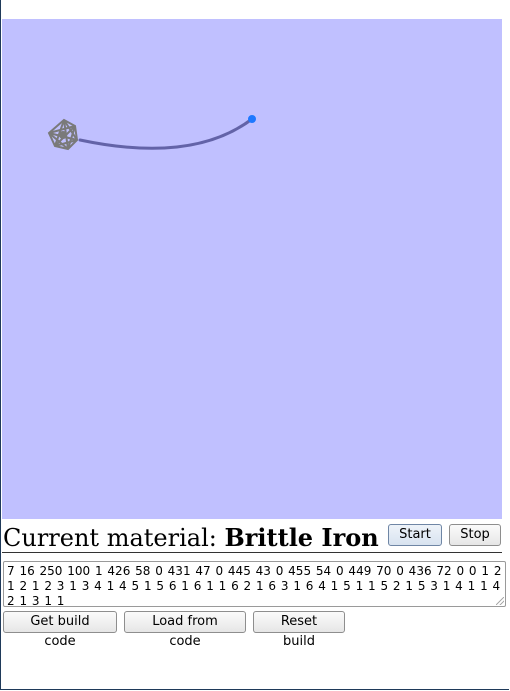 The height and width of the screenshot is (691, 510). I want to click on start-button: Start, so click(415, 535).